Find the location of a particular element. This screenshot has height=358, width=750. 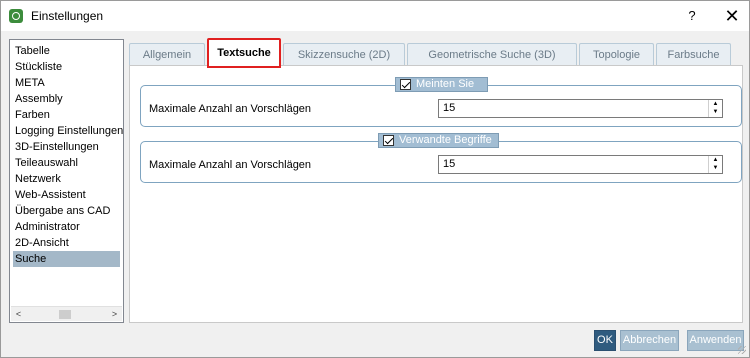

title-bar: Einstellungen ? ✕ is located at coordinates (375, 16).